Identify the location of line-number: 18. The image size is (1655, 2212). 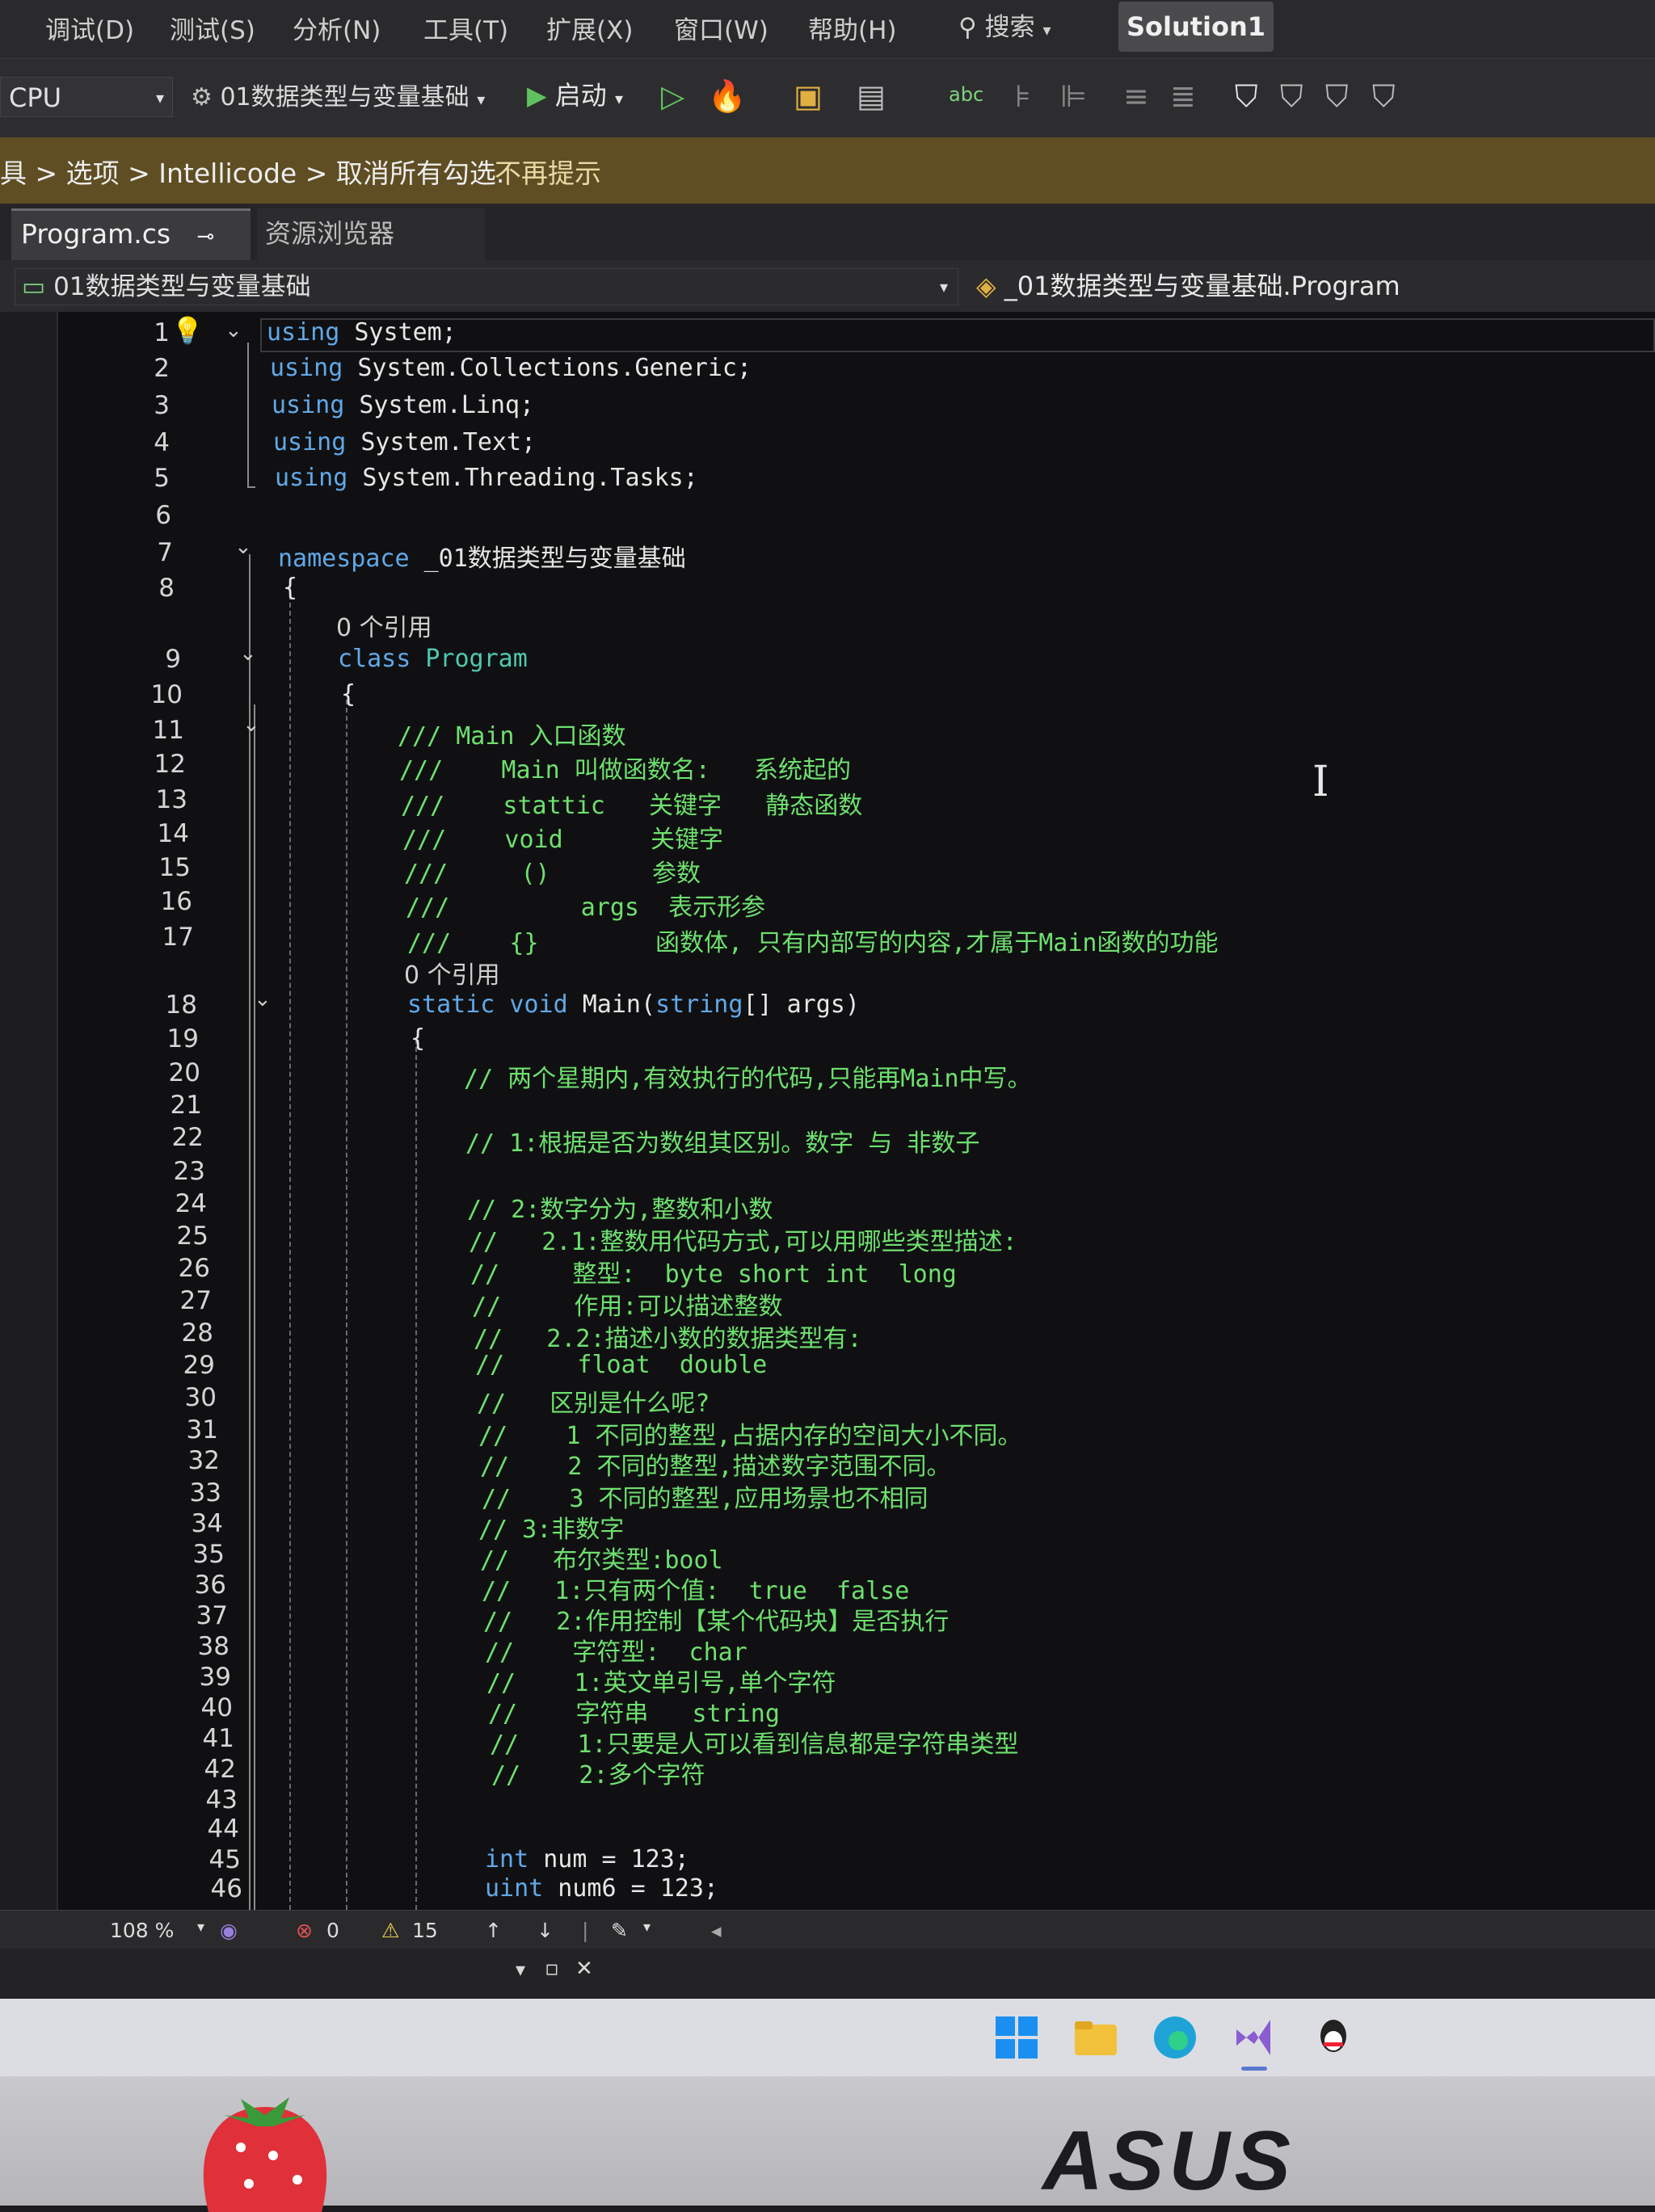
(181, 1005).